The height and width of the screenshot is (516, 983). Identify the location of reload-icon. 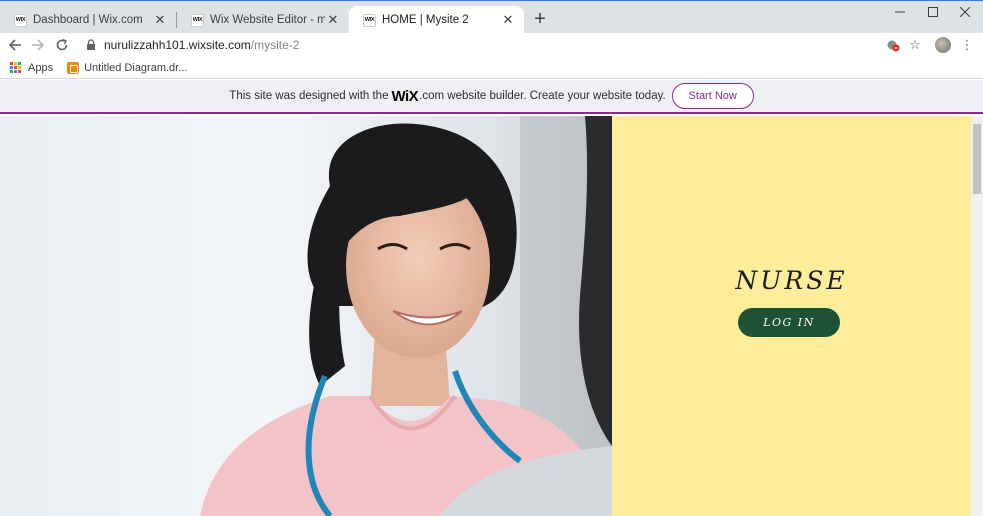
(62, 45).